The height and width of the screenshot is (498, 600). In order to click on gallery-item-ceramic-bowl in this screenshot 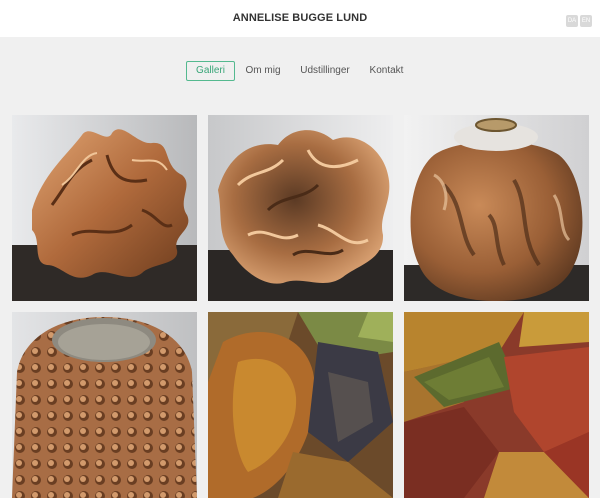, I will do `click(104, 405)`.